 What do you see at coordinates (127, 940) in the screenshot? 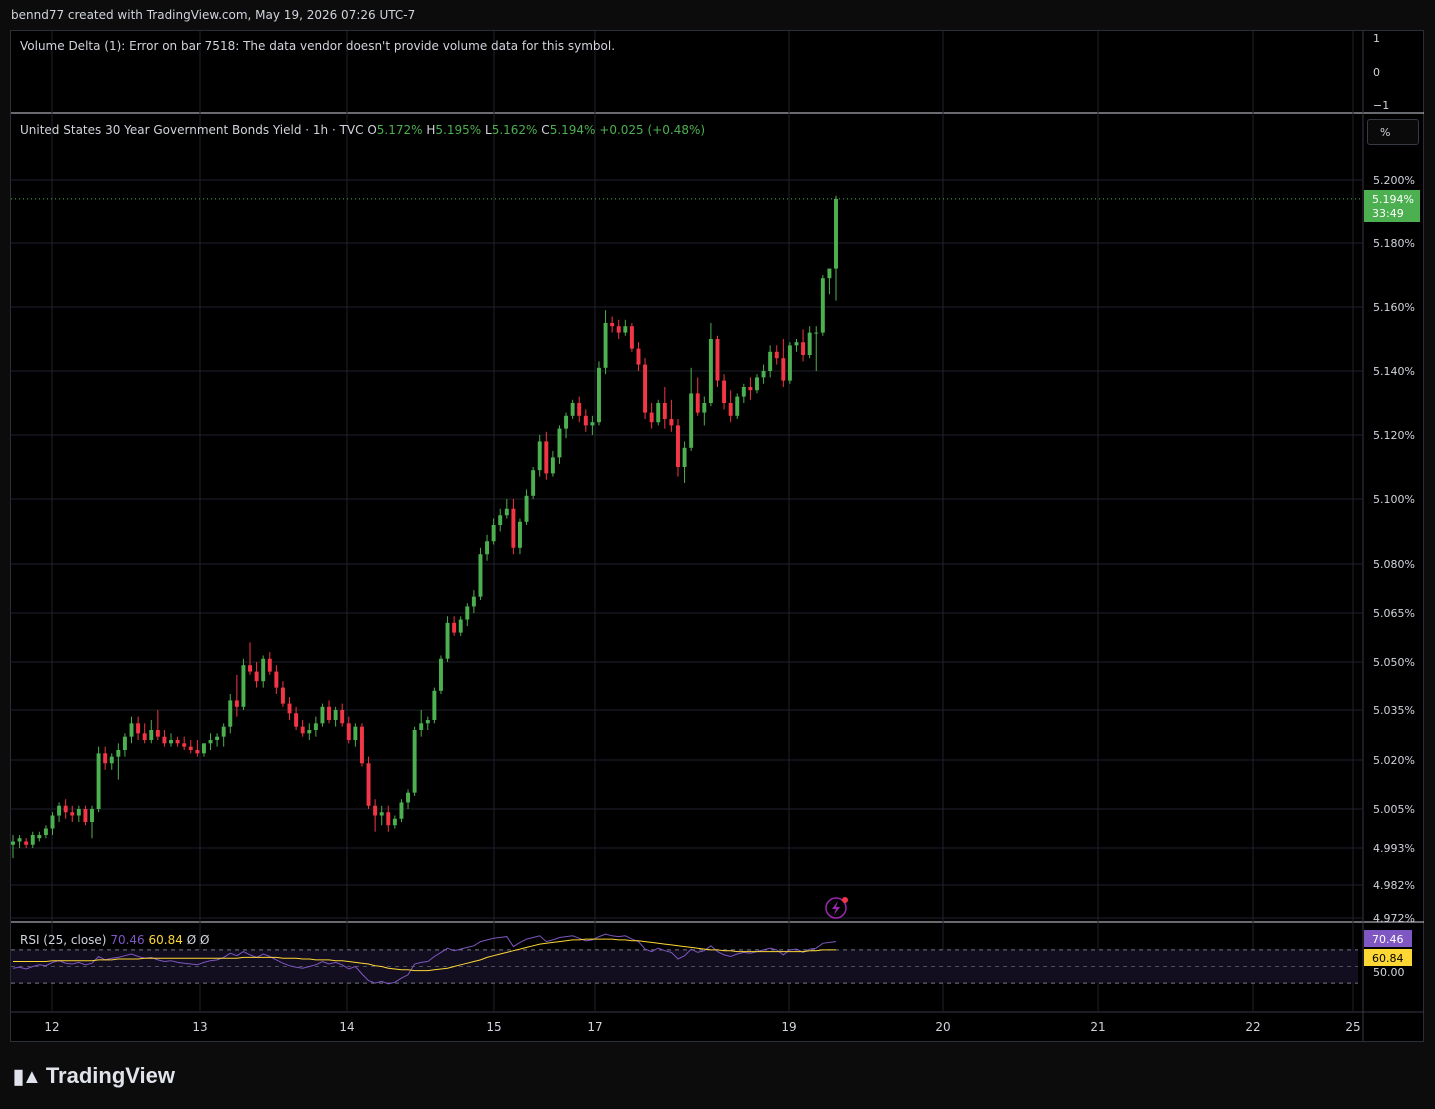
I see `rsi-value: 70.46` at bounding box center [127, 940].